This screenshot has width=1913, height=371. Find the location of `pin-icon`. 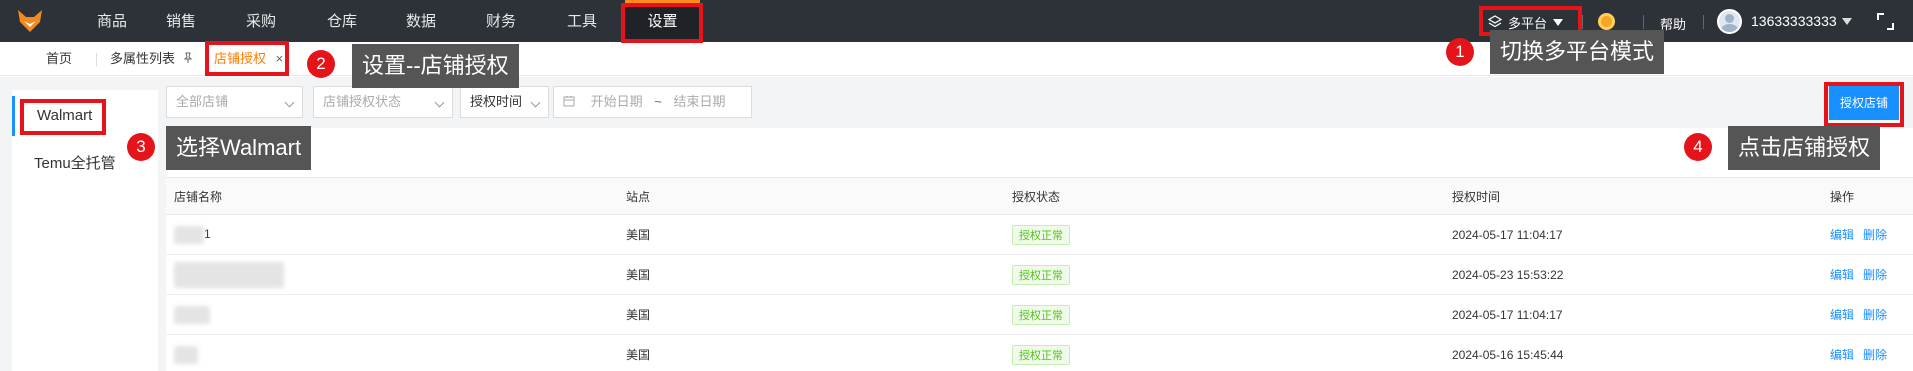

pin-icon is located at coordinates (188, 58).